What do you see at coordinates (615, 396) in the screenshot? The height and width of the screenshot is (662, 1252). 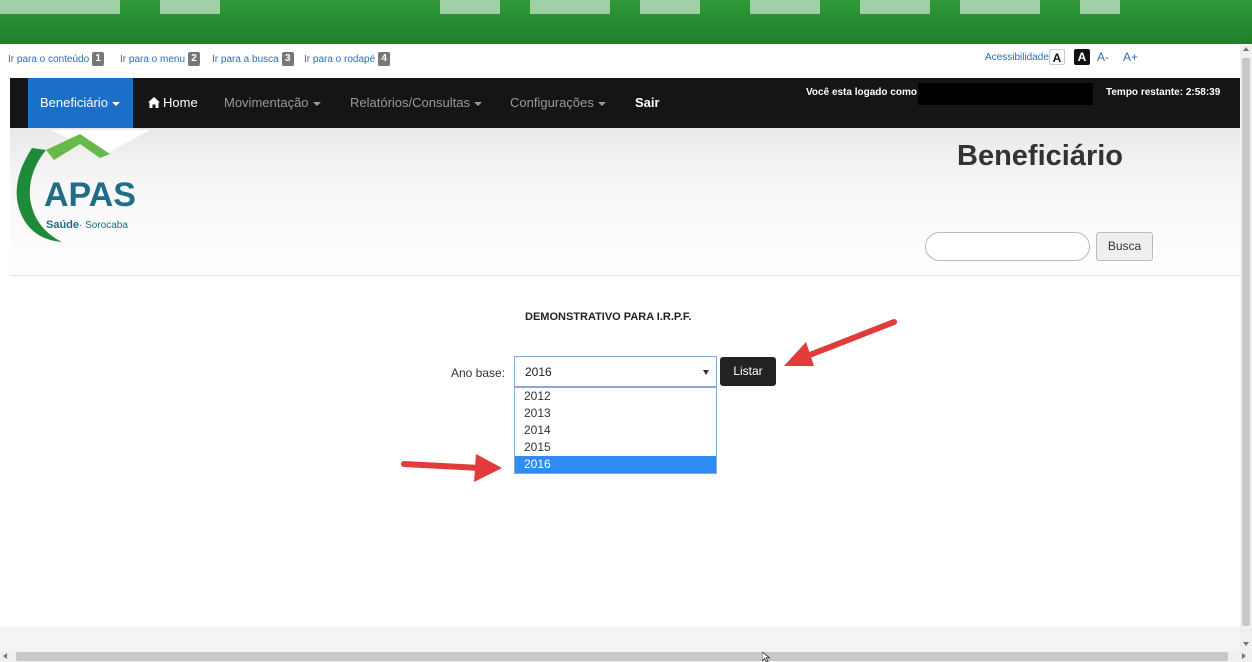 I see `dropdown-option-2012: 2012` at bounding box center [615, 396].